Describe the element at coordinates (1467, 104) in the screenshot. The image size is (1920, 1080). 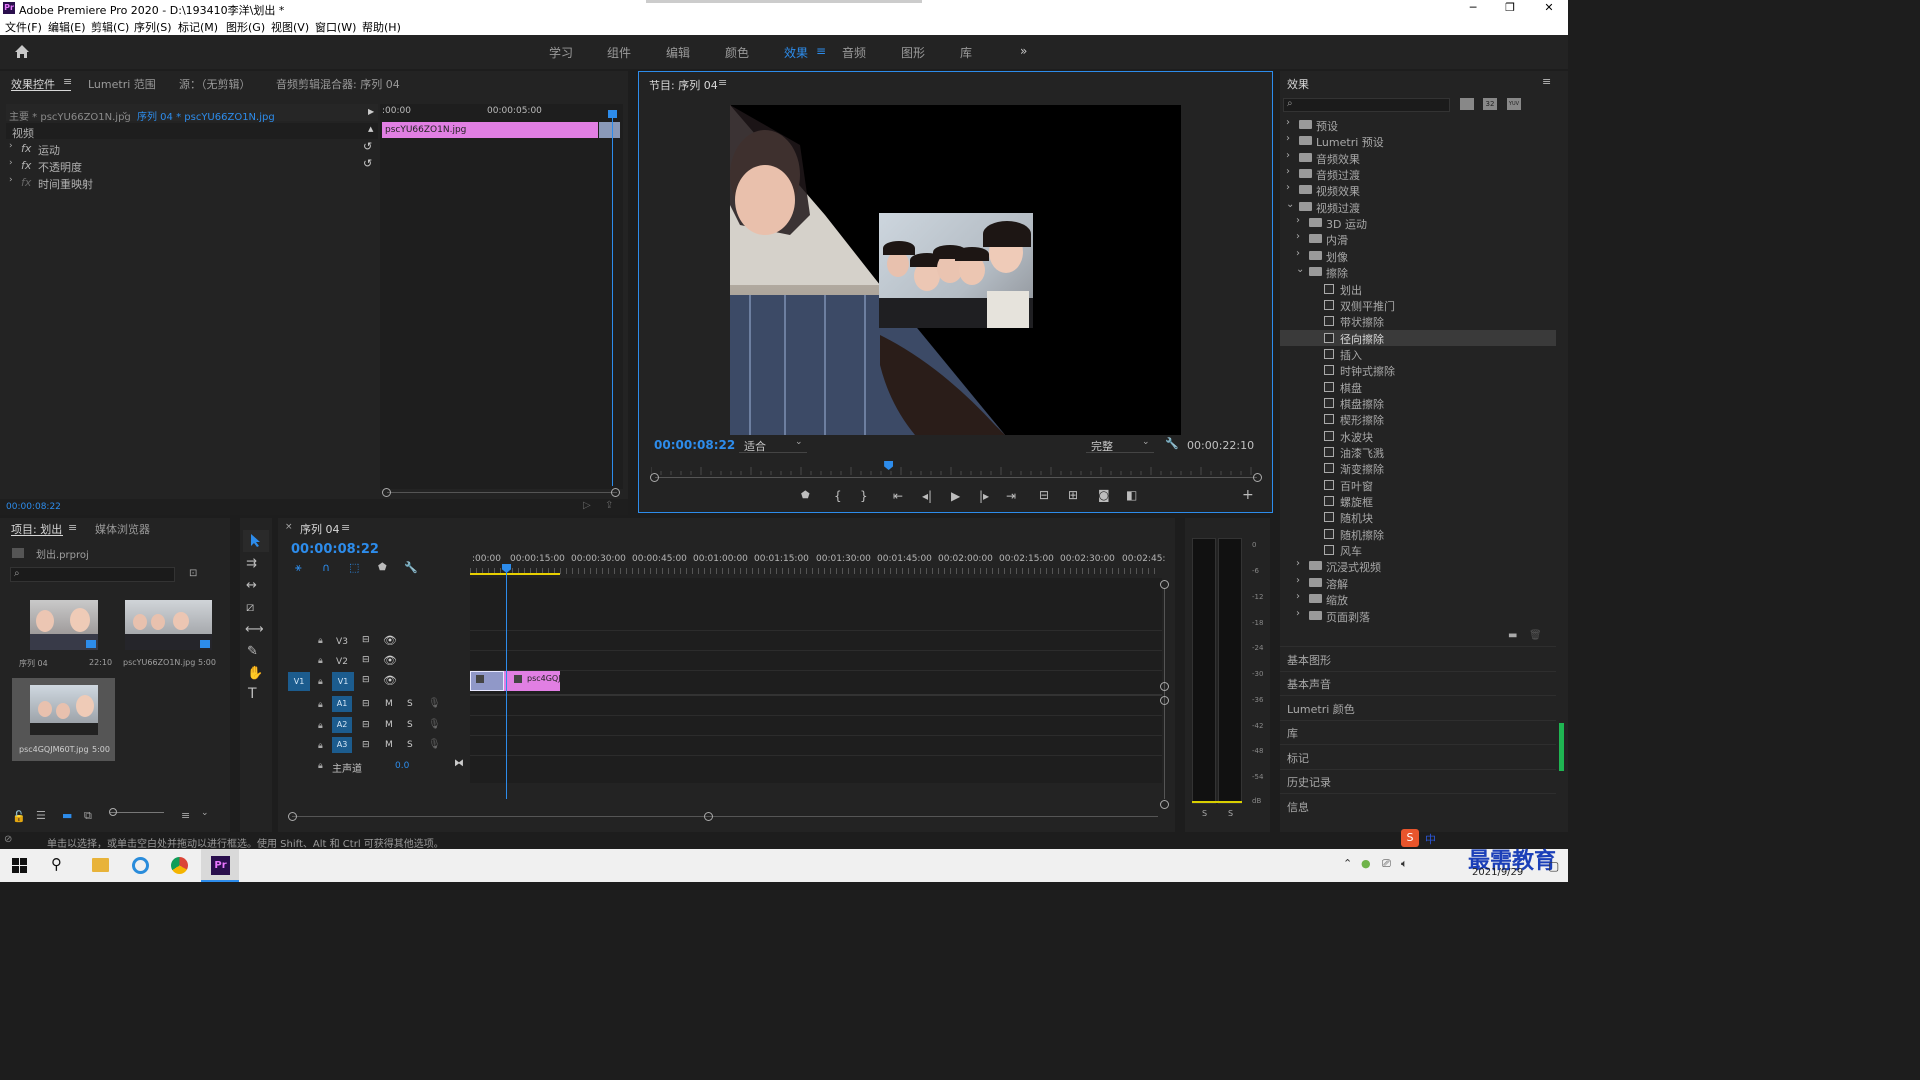
I see `accelerated-effects-icon` at that location.